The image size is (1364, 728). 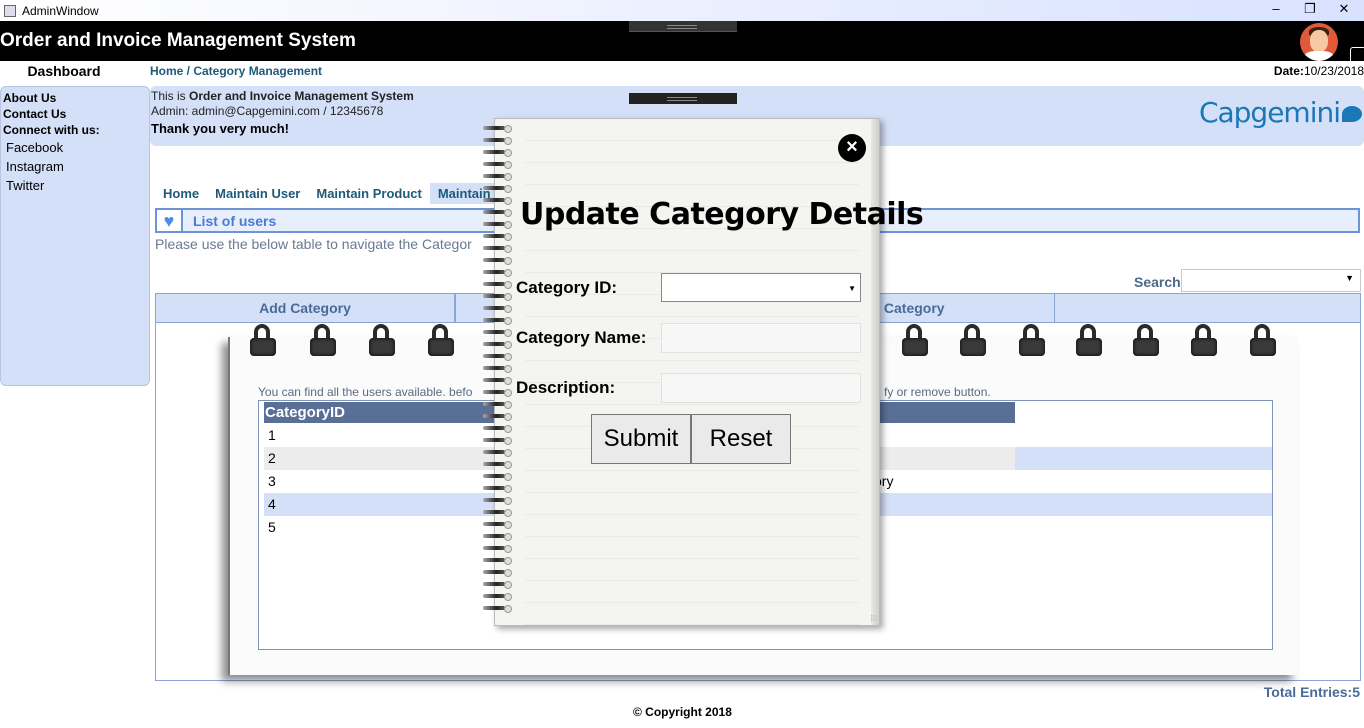 I want to click on logo-spade-icon, so click(x=1352, y=114).